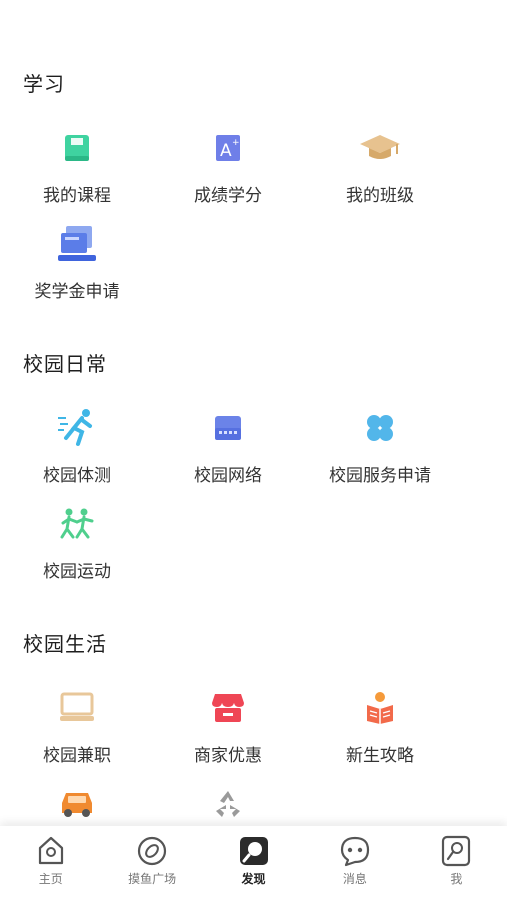 This screenshot has width=507, height=900. What do you see at coordinates (77, 244) in the screenshot?
I see `scholarship-card-icon` at bounding box center [77, 244].